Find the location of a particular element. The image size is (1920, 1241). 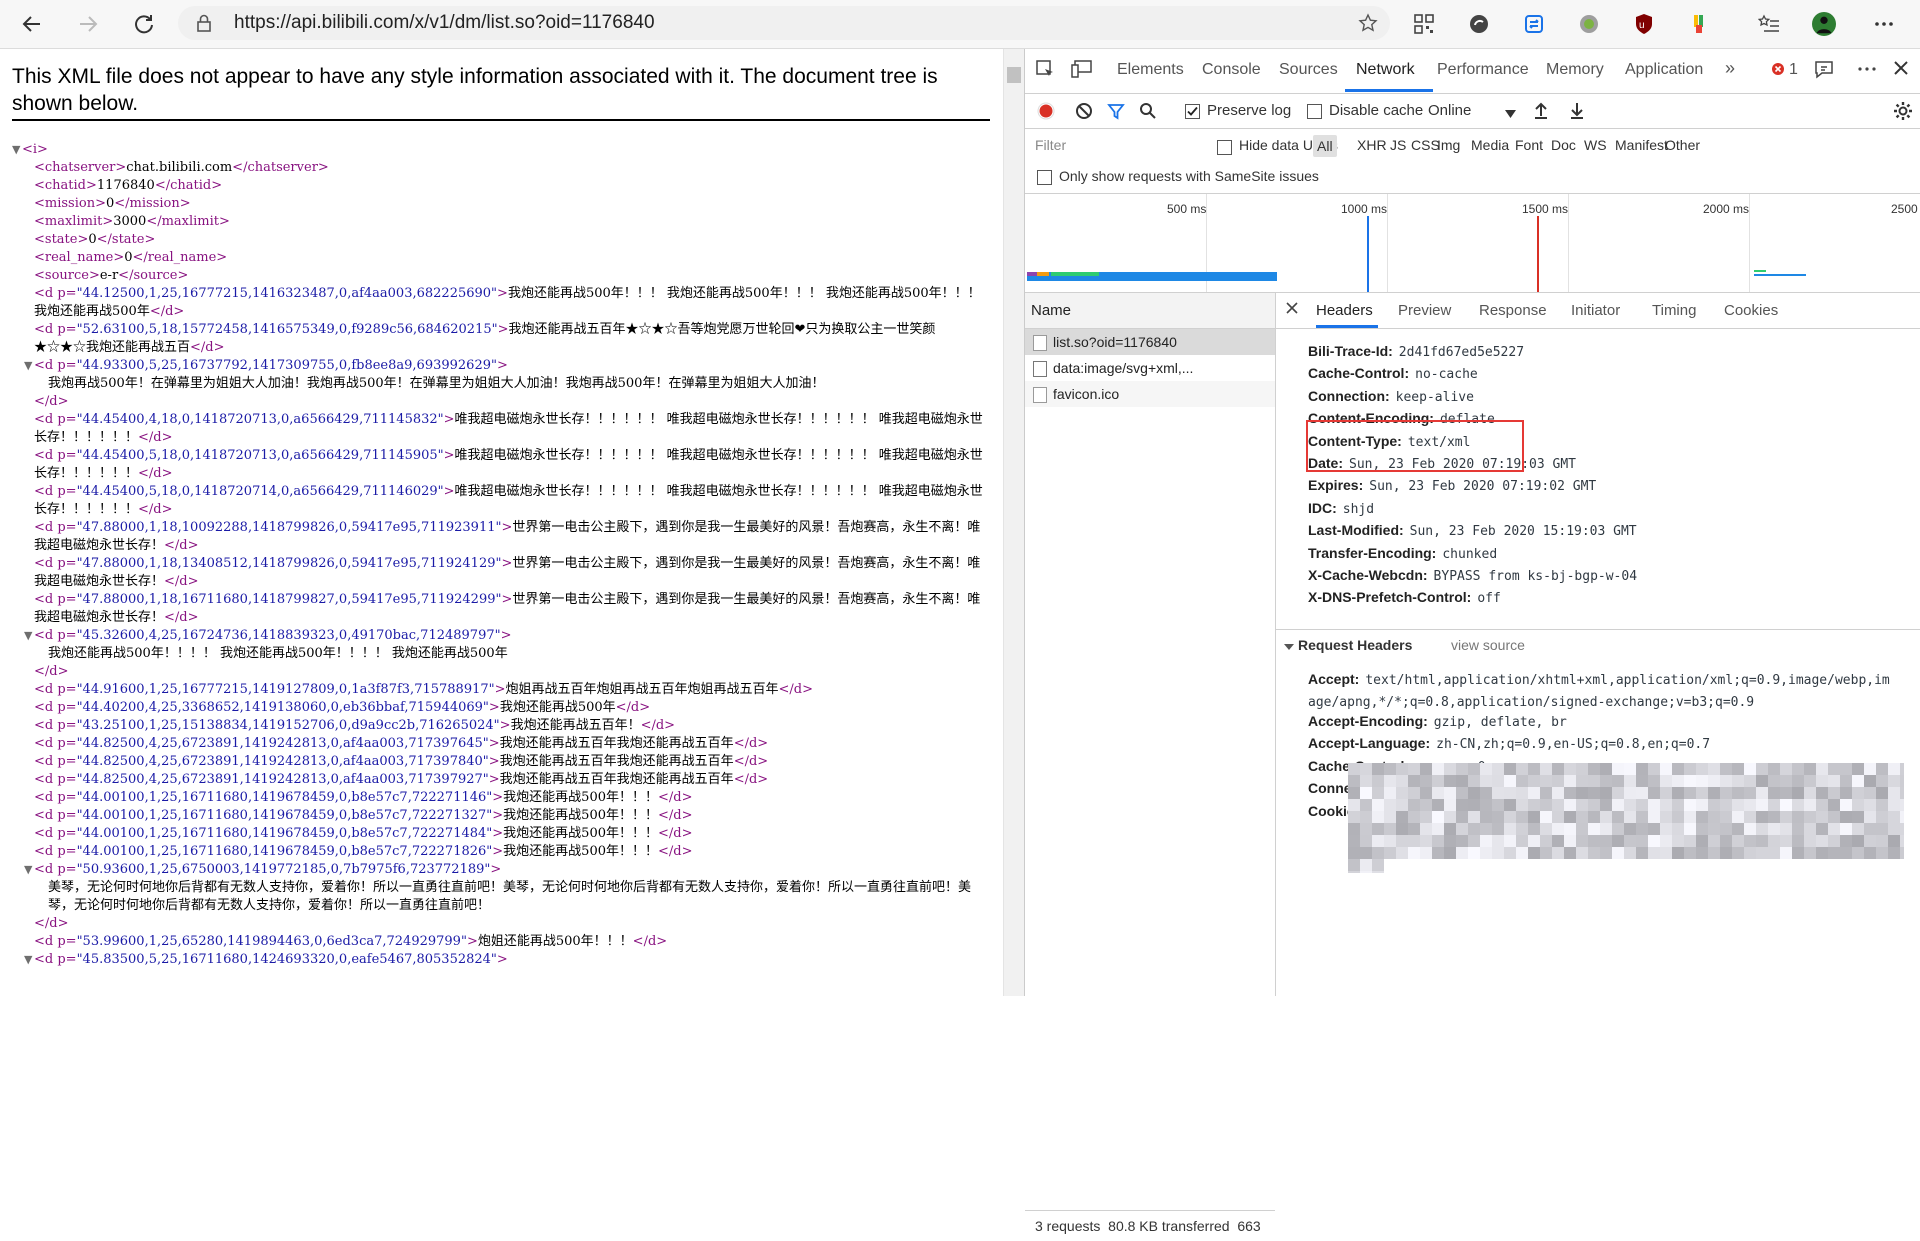

samesite-label: Only show requests with SameSite issues is located at coordinates (1189, 176).